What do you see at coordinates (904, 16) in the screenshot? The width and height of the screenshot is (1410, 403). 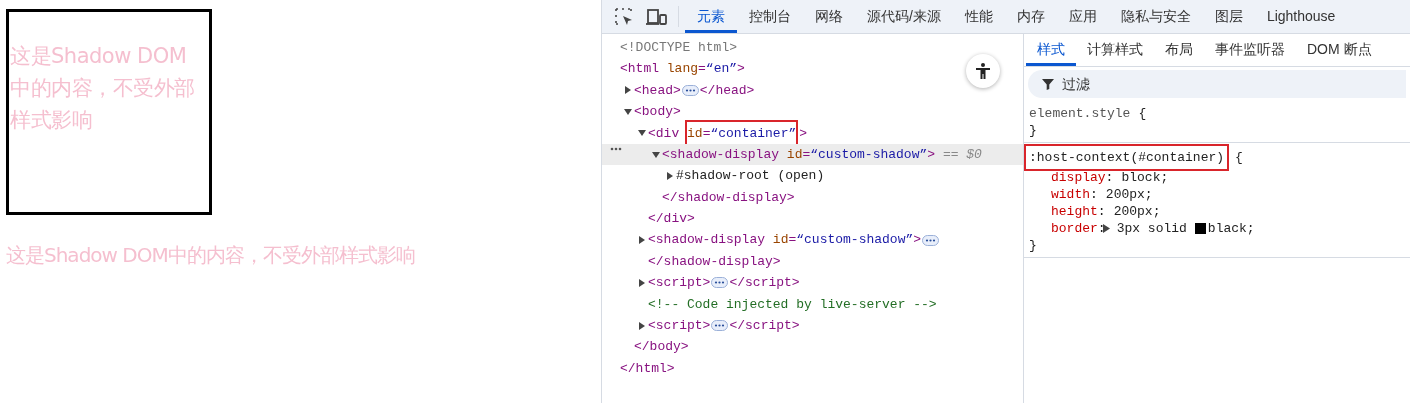 I see `panel-tab: 源代码/来源` at bounding box center [904, 16].